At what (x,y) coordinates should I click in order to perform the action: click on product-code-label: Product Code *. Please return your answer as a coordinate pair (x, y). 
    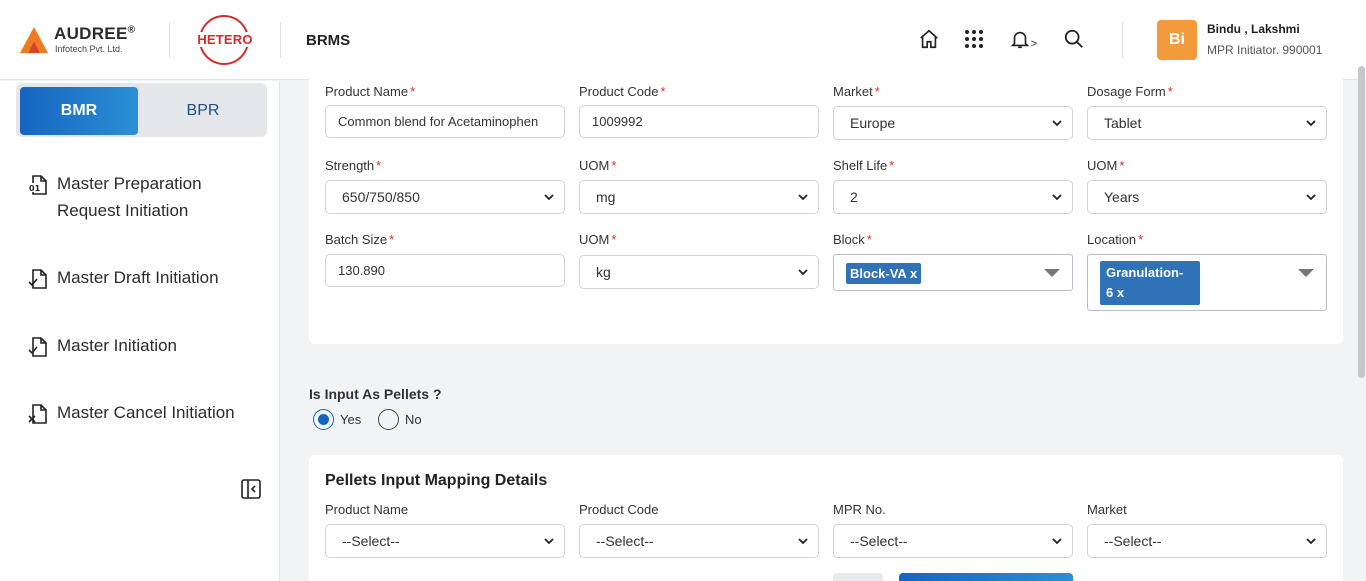
    Looking at the image, I should click on (622, 91).